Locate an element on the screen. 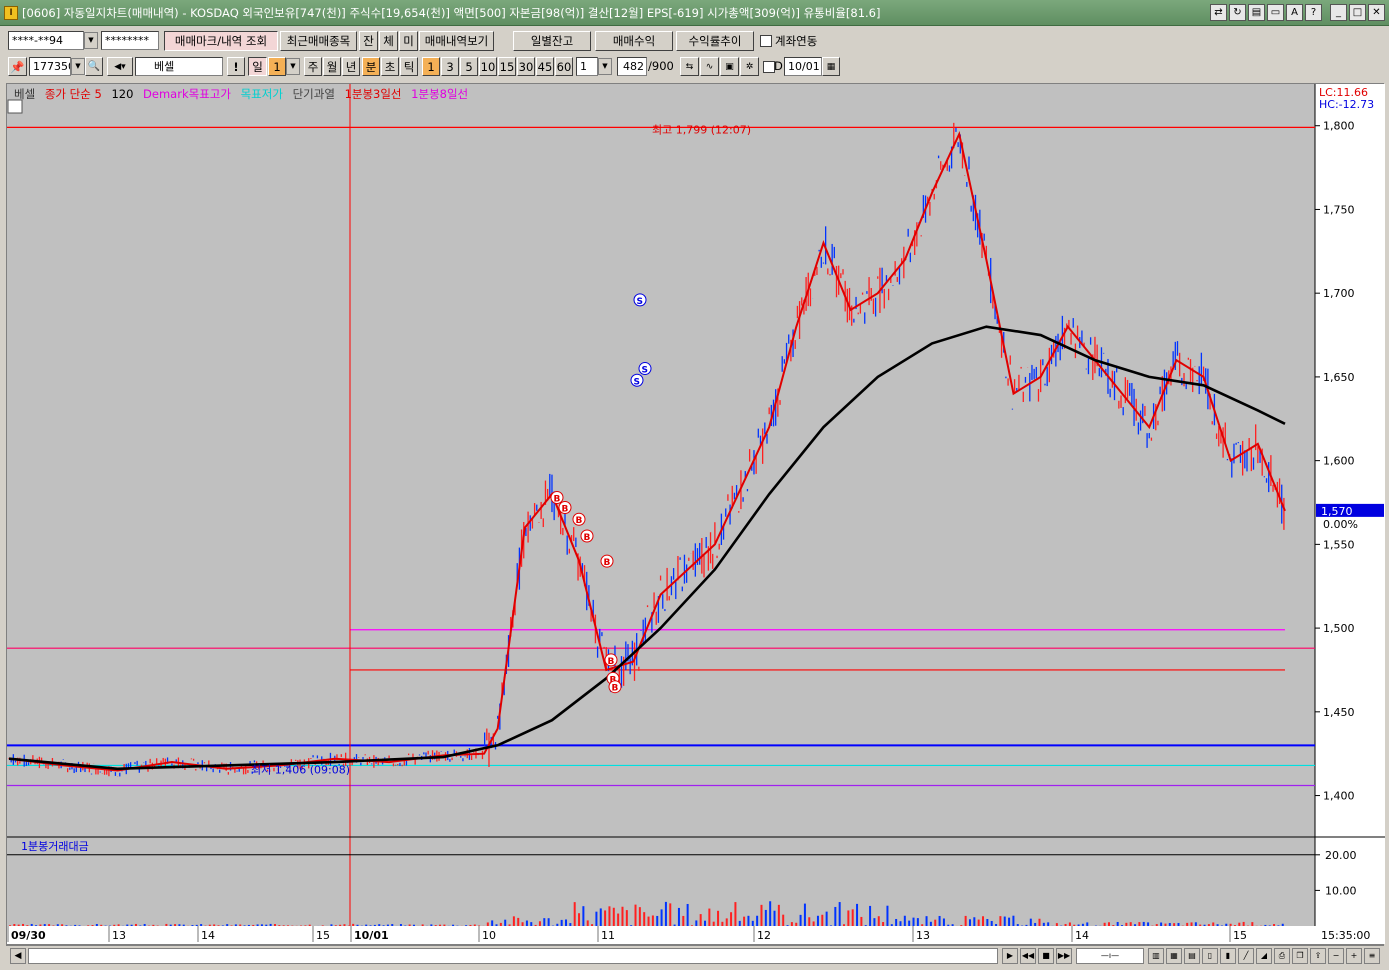 Image resolution: width=1389 pixels, height=970 pixels. settings-icon: ✲ is located at coordinates (749, 66).